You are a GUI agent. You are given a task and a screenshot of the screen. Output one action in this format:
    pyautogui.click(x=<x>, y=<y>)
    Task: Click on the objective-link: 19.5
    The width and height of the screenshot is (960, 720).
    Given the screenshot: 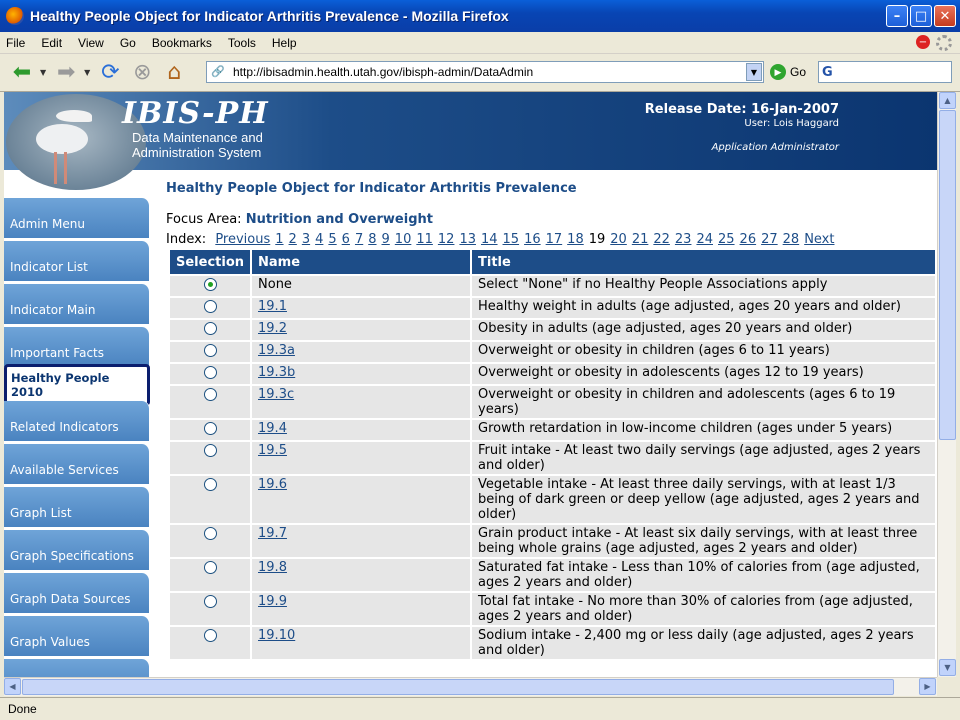 What is the action you would take?
    pyautogui.click(x=272, y=450)
    